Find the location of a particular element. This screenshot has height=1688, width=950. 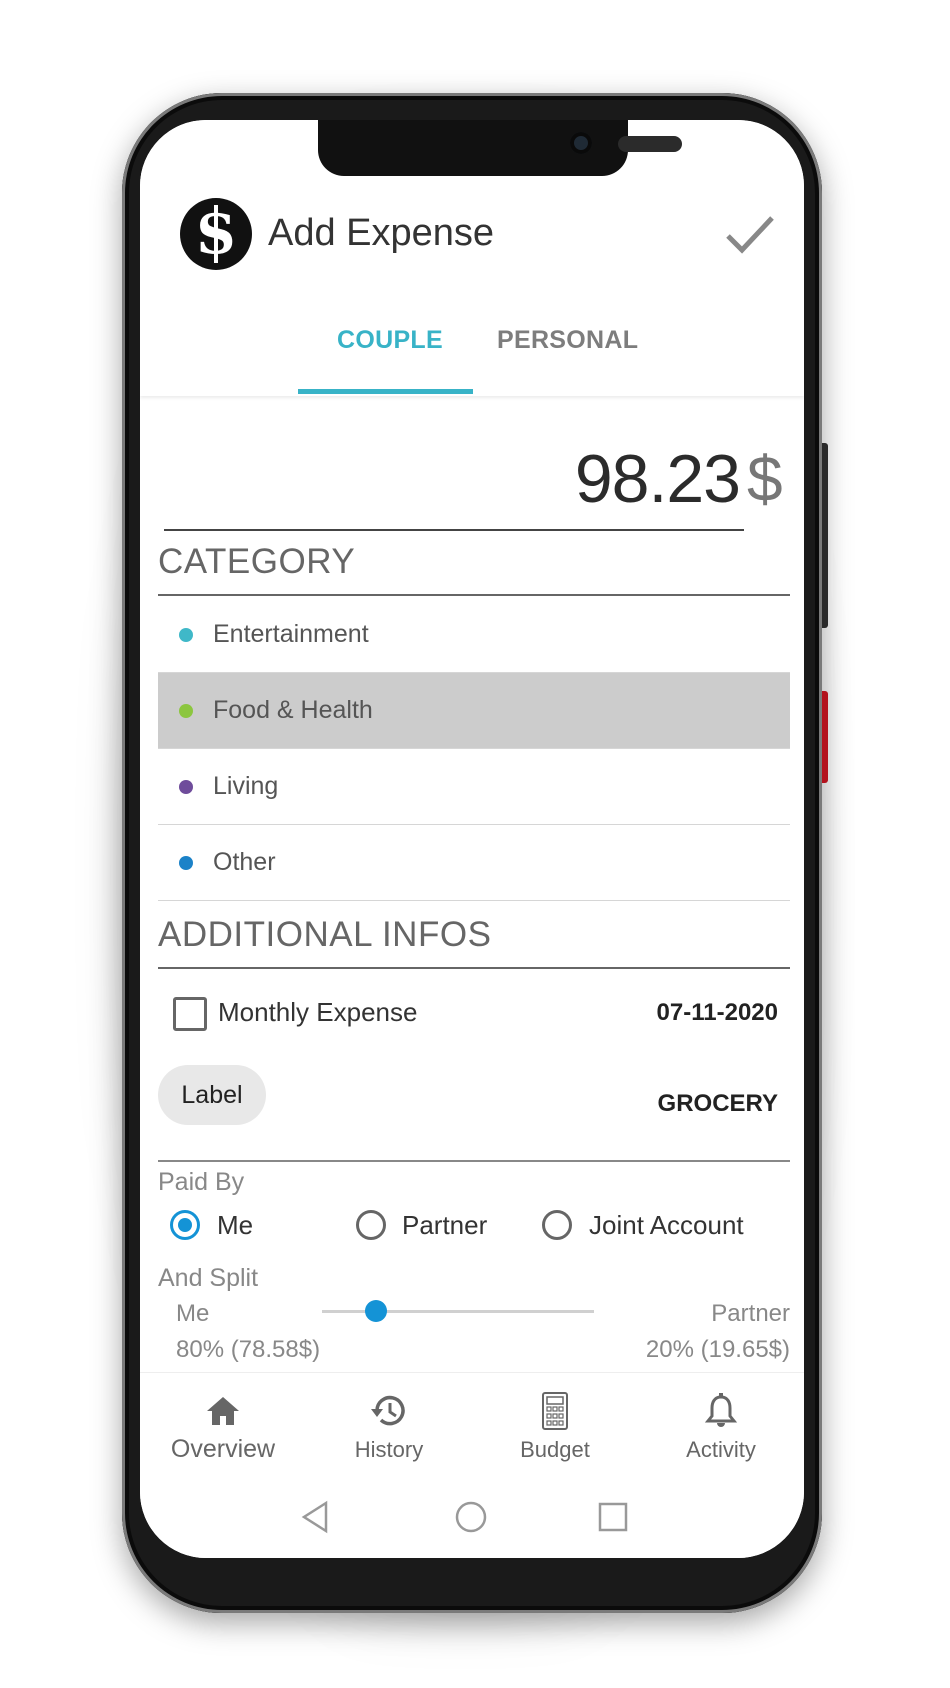

nav-label: History is located at coordinates (389, 1449).